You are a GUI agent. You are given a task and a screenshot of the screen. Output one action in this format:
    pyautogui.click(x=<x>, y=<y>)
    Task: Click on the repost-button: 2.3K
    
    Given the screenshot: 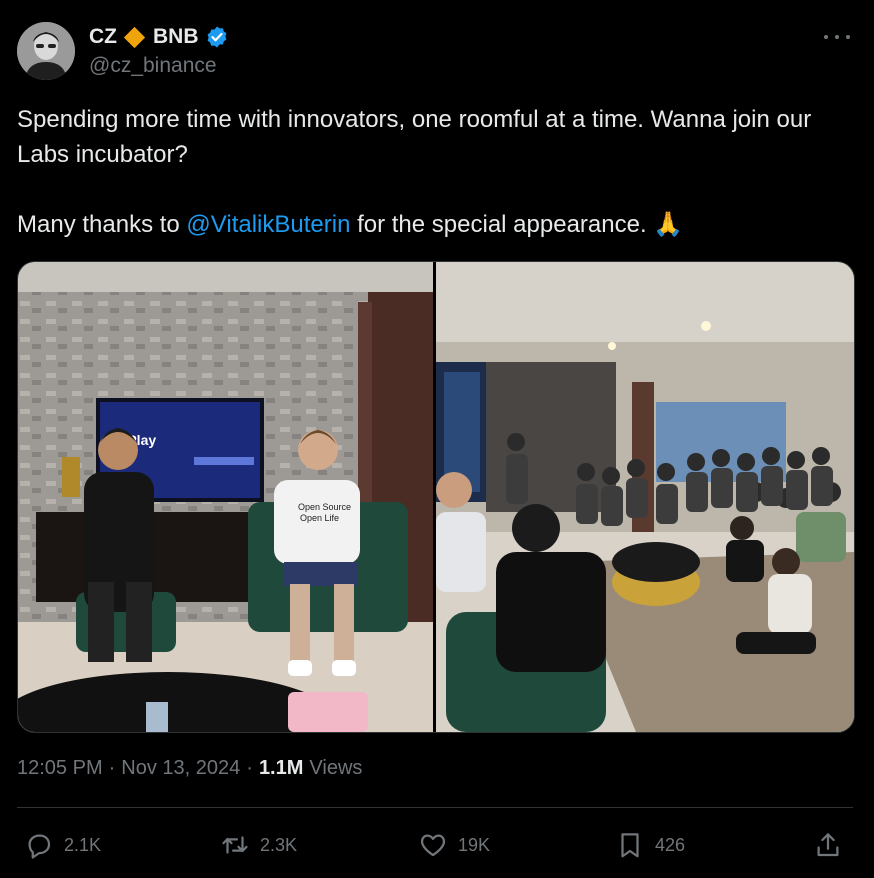 What is the action you would take?
    pyautogui.click(x=258, y=845)
    